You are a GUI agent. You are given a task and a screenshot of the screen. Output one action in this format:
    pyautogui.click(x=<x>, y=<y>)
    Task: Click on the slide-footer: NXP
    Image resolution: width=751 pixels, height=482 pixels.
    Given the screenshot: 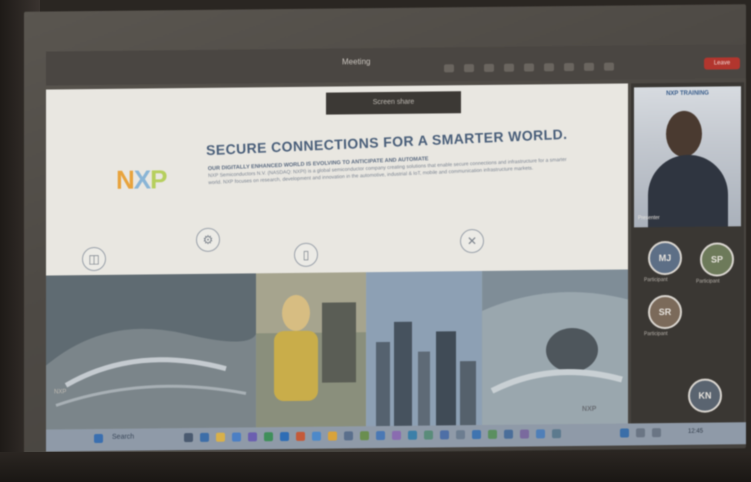 What is the action you would take?
    pyautogui.click(x=589, y=409)
    